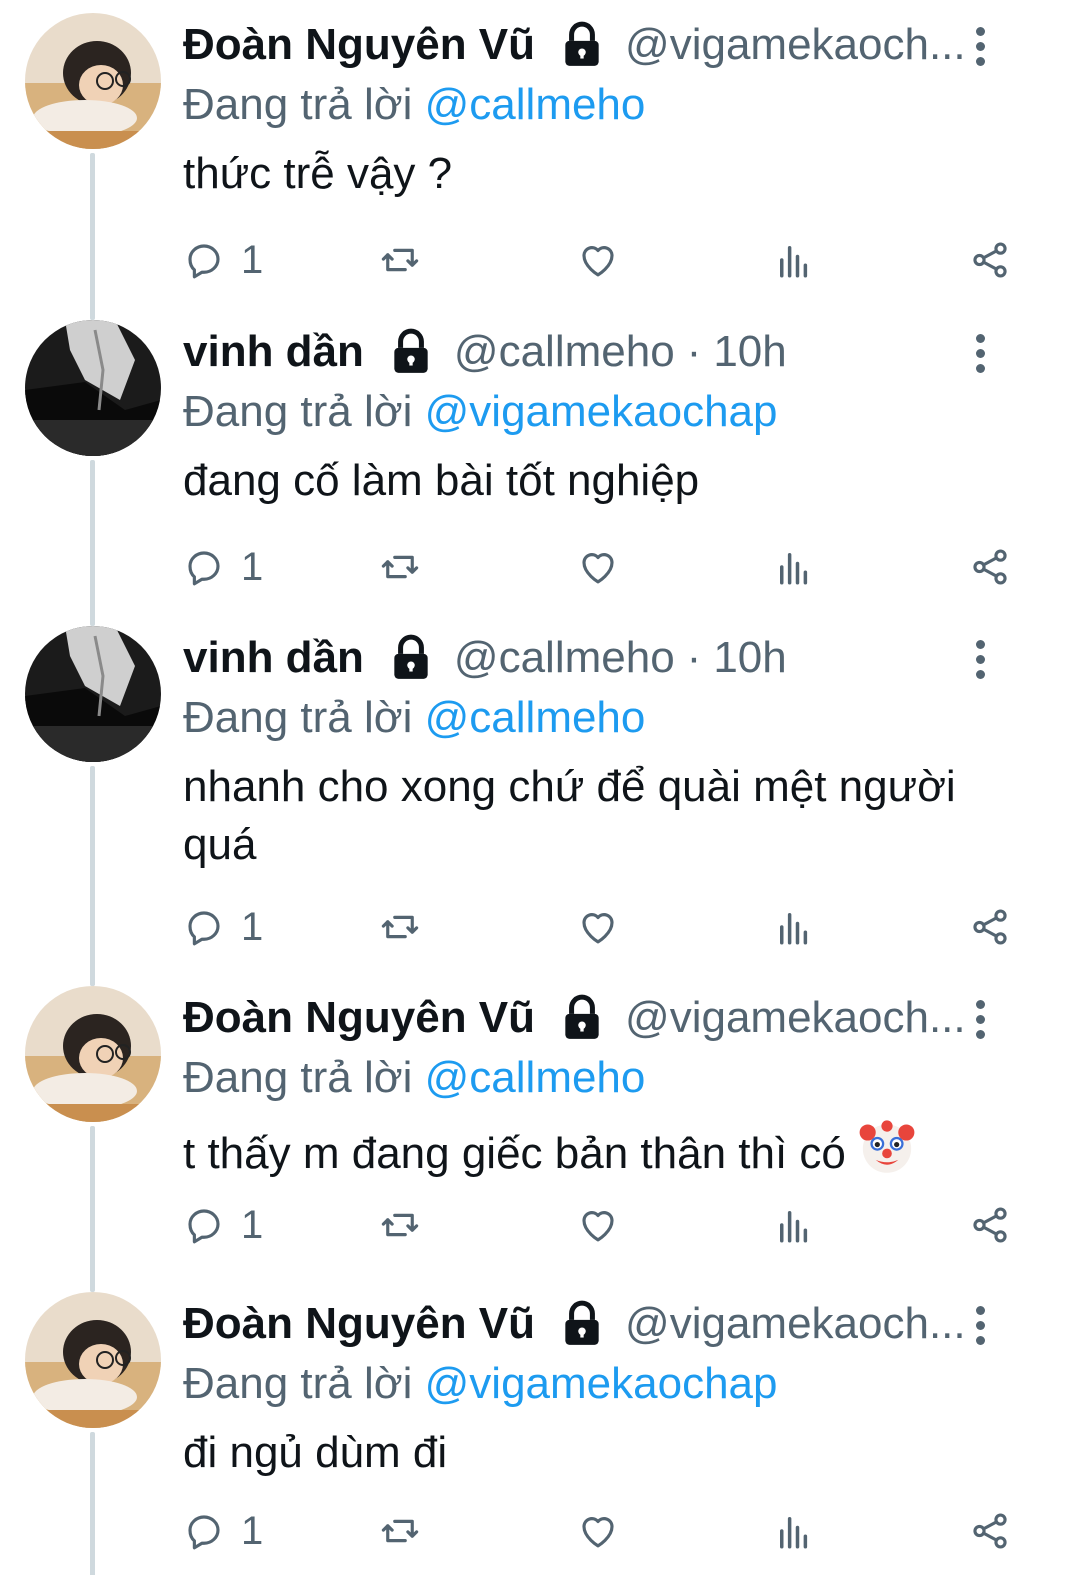 The image size is (1080, 1575). What do you see at coordinates (315, 1452) in the screenshot?
I see `tweet-text-content: đi ngủ dùm đi` at bounding box center [315, 1452].